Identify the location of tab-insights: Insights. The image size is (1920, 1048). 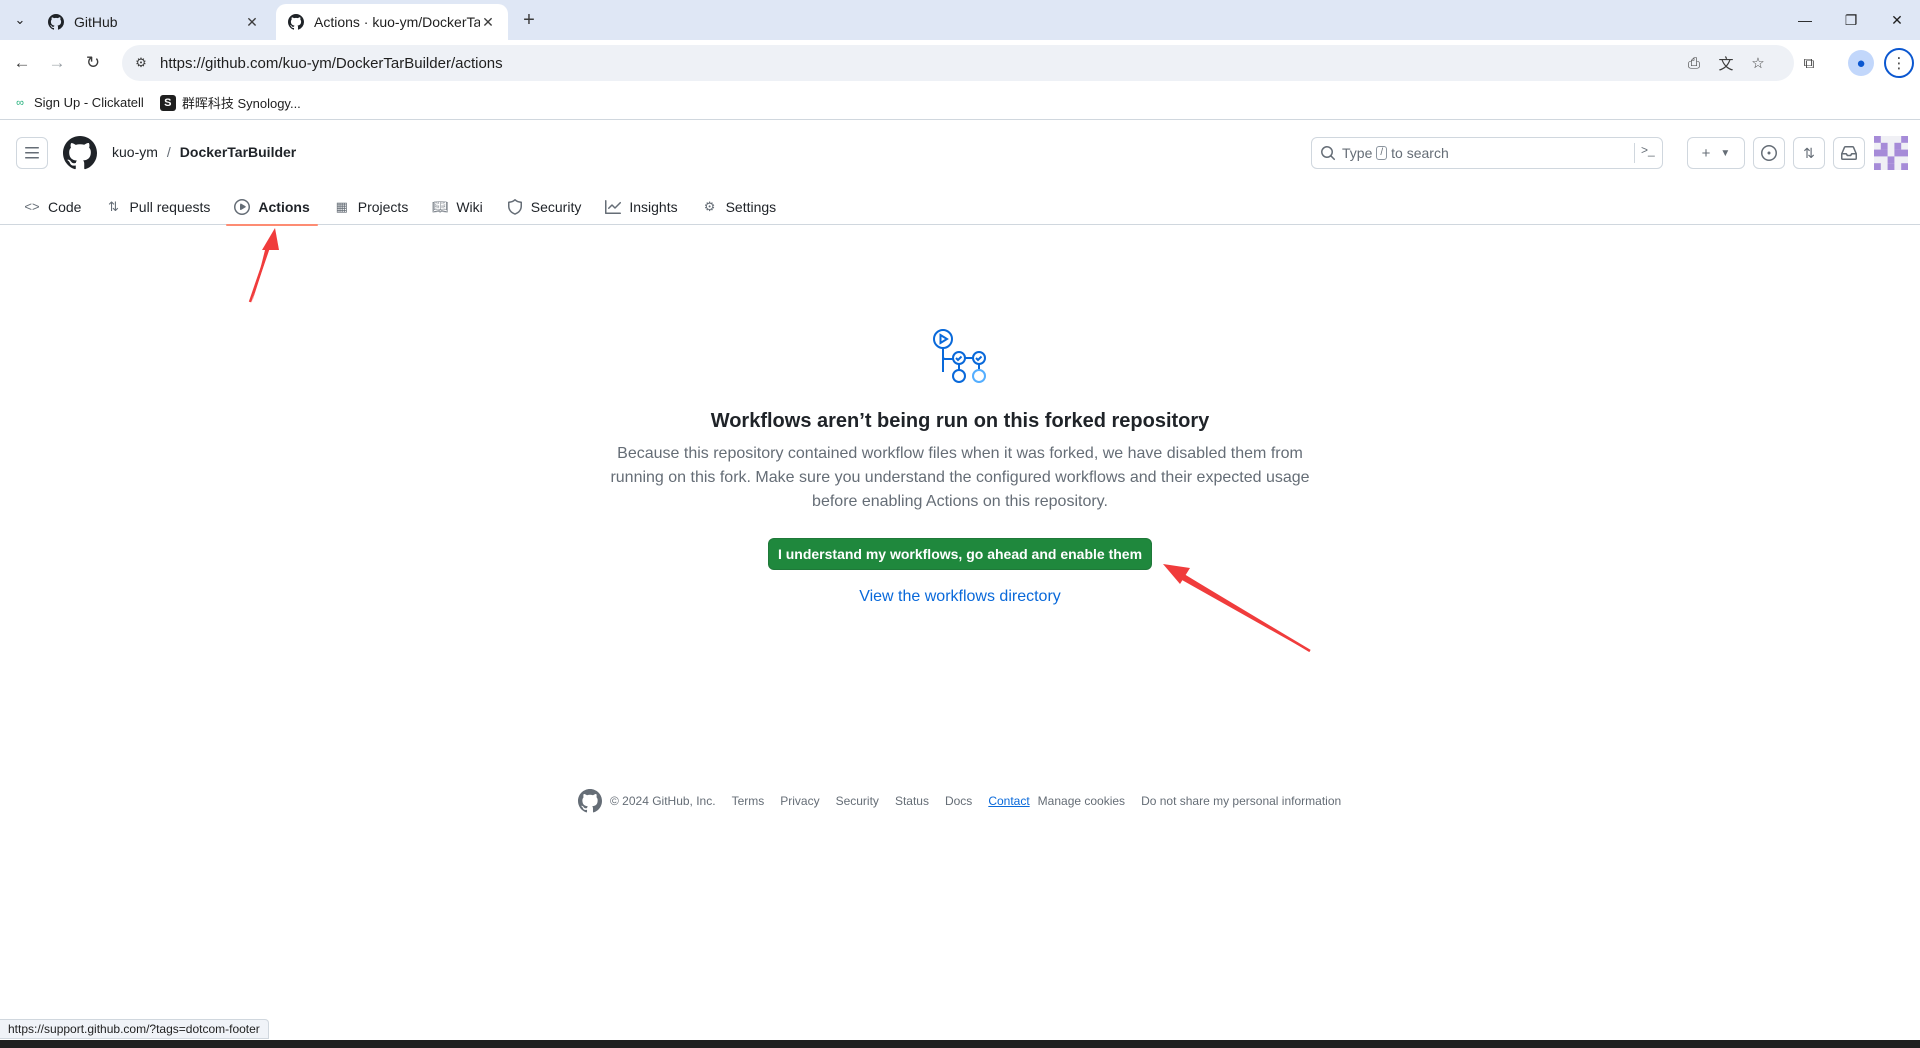
(641, 206).